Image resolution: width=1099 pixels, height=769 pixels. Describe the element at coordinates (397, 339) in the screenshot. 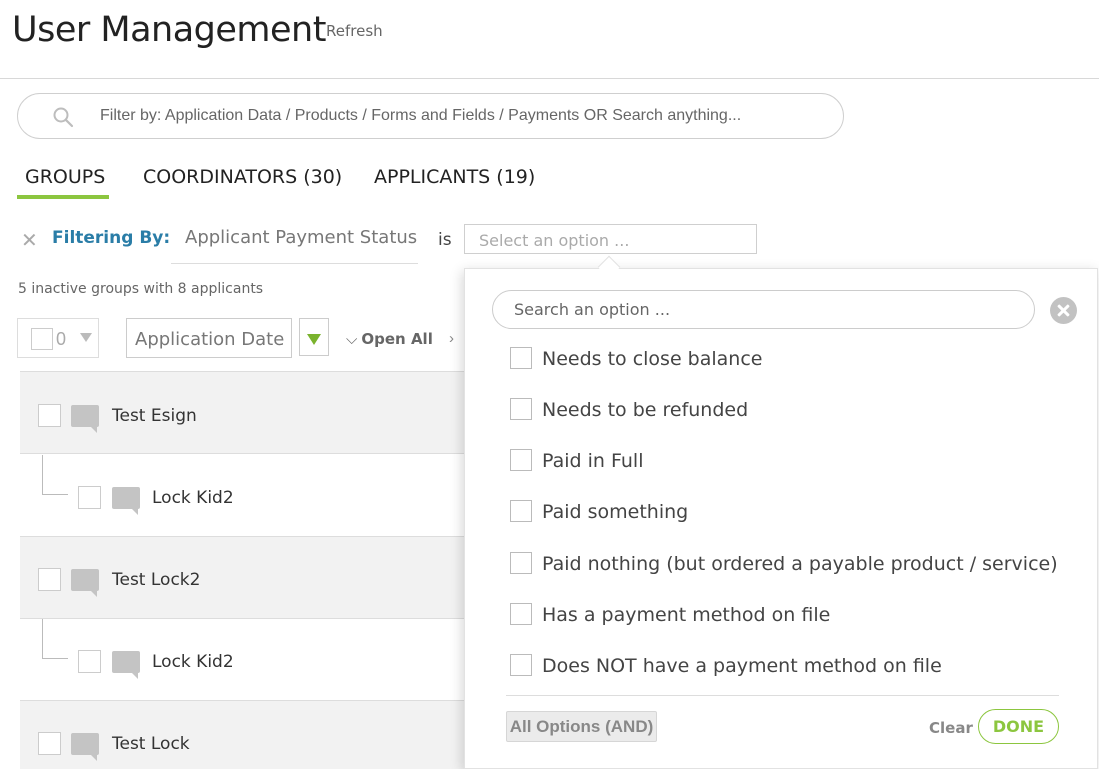

I see `open-all-label: Open All` at that location.